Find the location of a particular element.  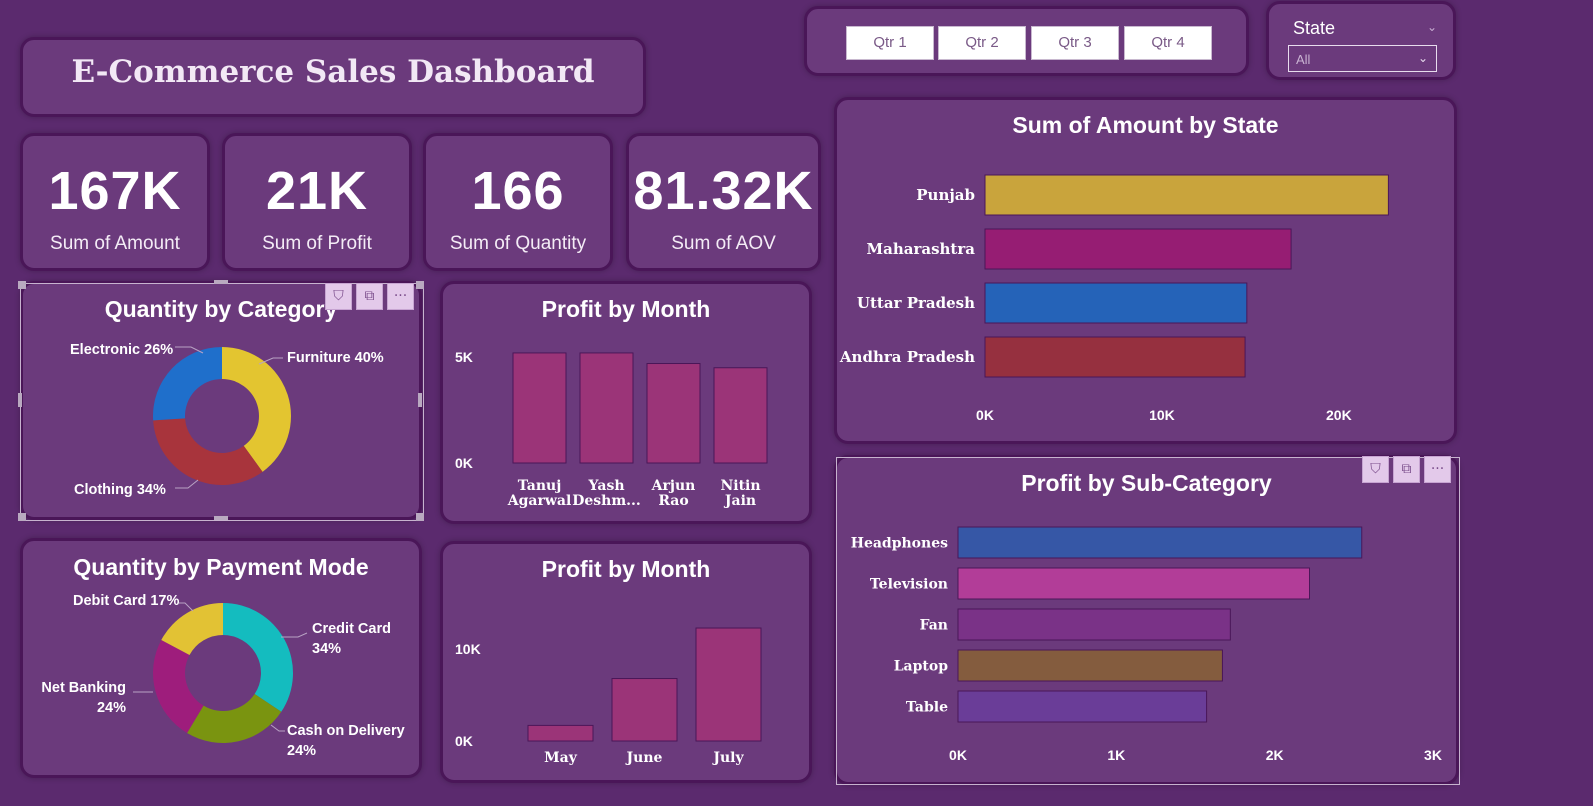

category-label: Uttar Pradesh is located at coordinates (916, 303).